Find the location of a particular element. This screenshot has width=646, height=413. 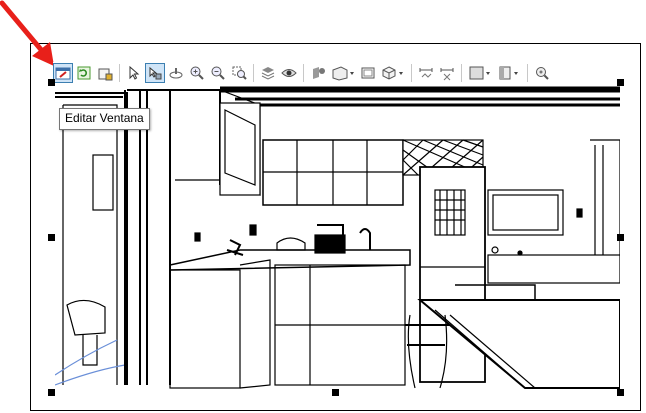

box-view-icon is located at coordinates (343, 73).